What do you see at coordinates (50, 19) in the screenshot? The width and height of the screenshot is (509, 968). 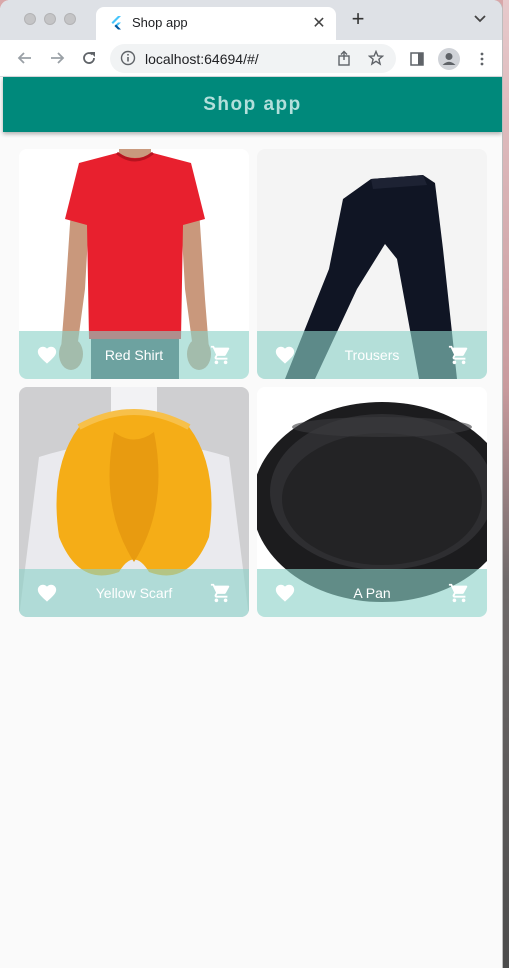 I see `minimize-window-button` at bounding box center [50, 19].